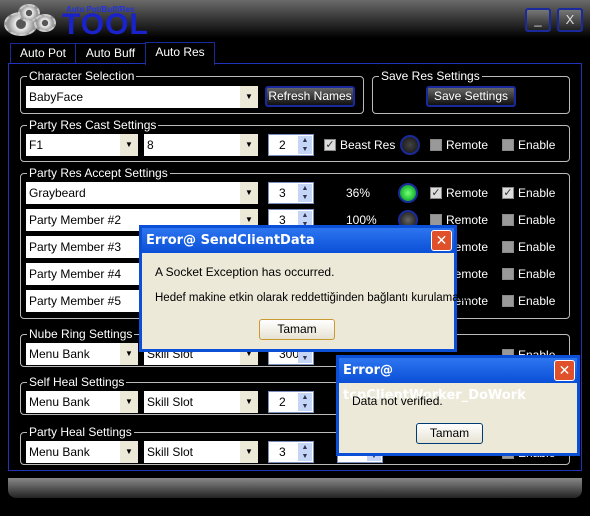  Describe the element at coordinates (471, 96) in the screenshot. I see `save-settings-button: Save Settings` at that location.